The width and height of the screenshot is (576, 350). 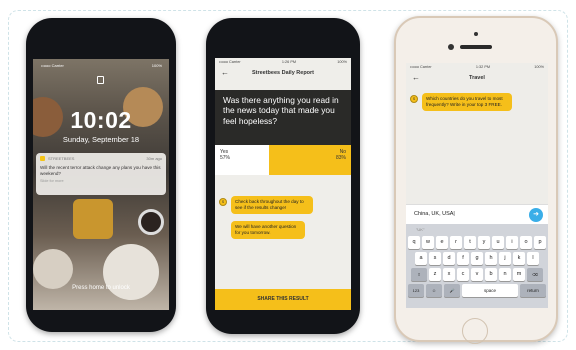 I want to click on key: o, so click(x=526, y=242).